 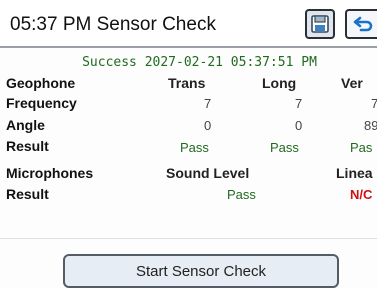 What do you see at coordinates (41, 83) in the screenshot?
I see `geophone-heading: Geophone` at bounding box center [41, 83].